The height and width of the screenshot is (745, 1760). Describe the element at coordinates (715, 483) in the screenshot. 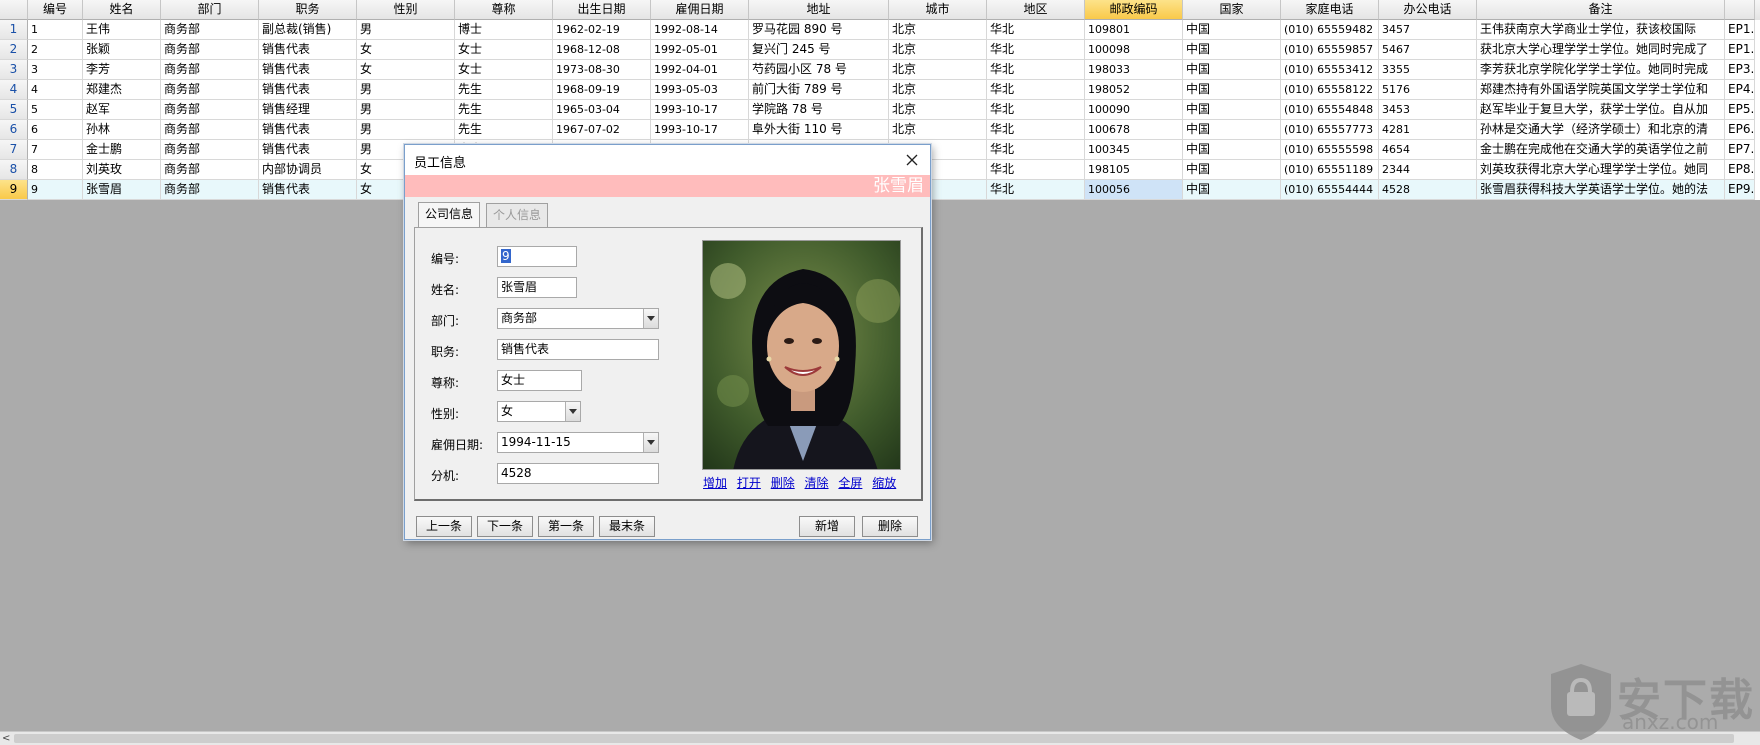

I see `add-photo-link: 增加` at that location.